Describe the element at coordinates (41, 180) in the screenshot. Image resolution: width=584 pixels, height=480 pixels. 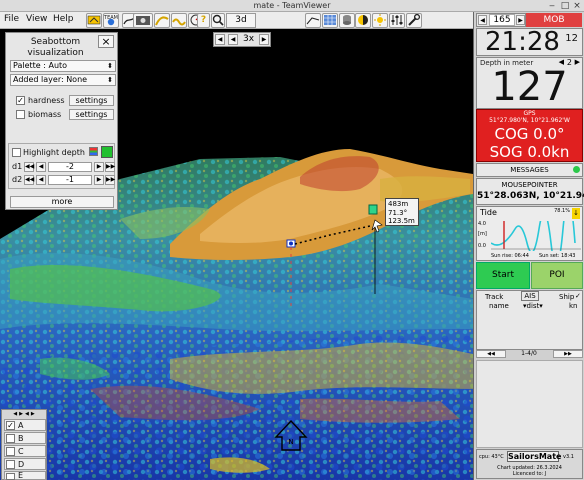
I see `d2-decrement-button: ◀` at that location.